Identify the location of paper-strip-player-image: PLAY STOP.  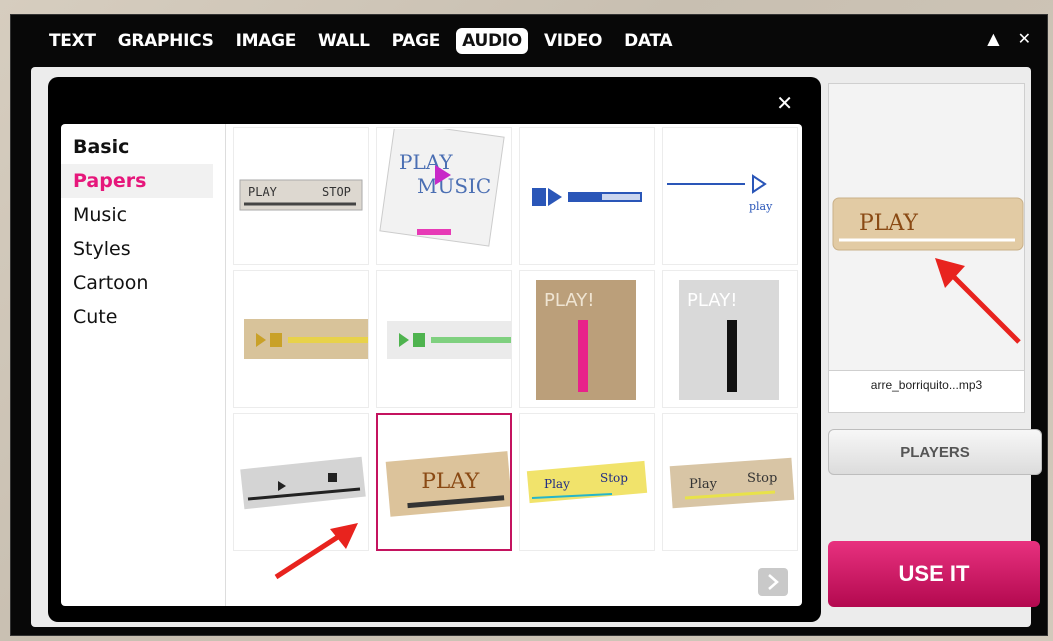
(301, 195).